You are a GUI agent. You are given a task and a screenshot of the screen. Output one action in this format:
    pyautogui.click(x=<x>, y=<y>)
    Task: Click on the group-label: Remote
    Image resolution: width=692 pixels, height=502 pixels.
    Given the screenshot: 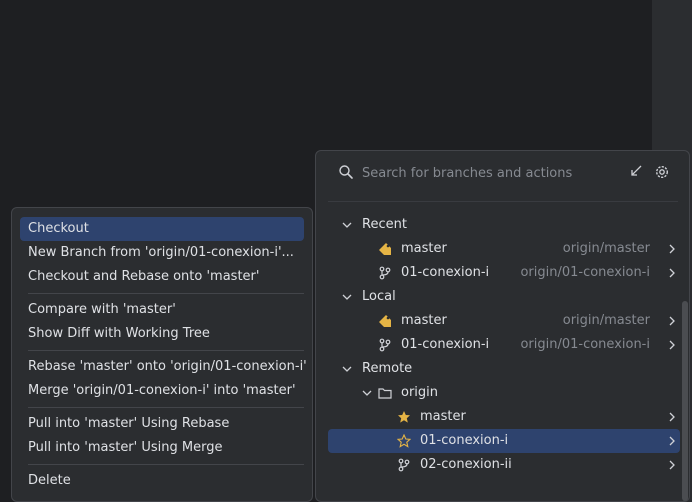 What is the action you would take?
    pyautogui.click(x=387, y=368)
    